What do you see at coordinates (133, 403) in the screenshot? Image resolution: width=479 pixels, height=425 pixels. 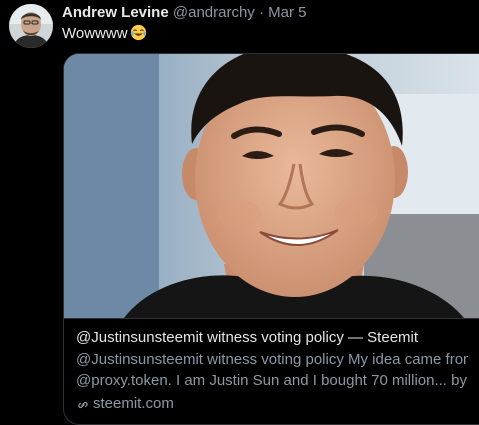 I see `card-domain-text: steemit.com` at bounding box center [133, 403].